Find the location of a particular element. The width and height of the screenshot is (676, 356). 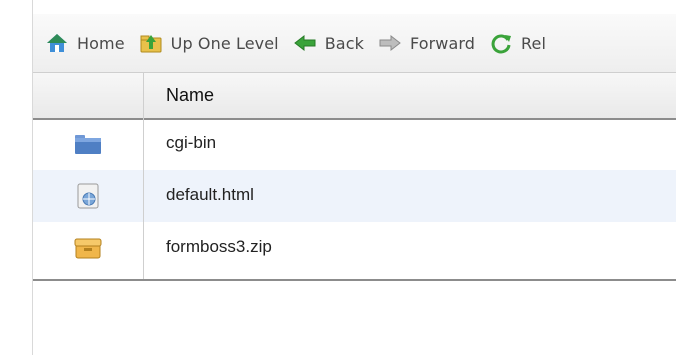

file-list-bottom-border is located at coordinates (354, 280).